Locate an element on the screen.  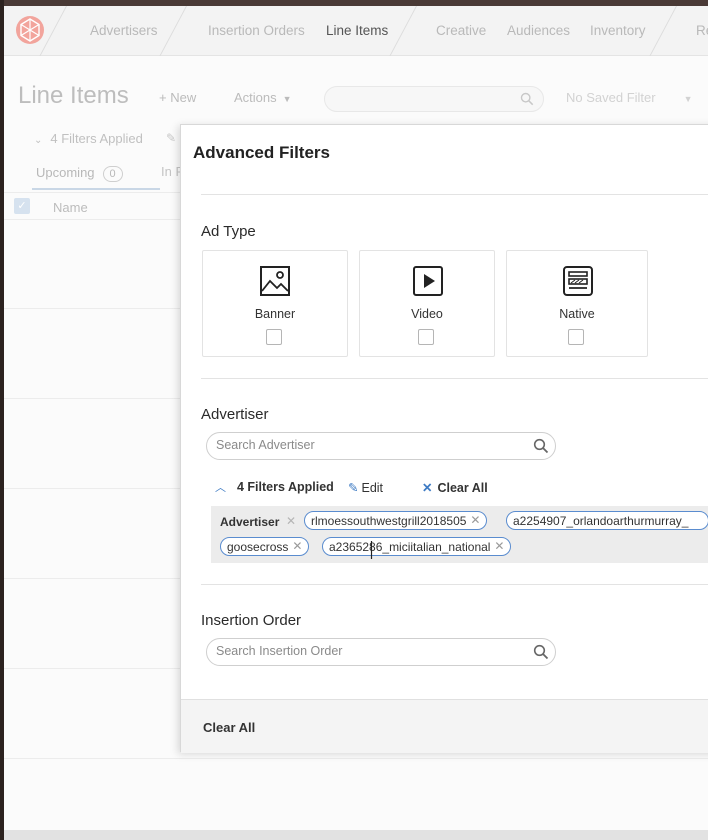
advertiser-chip: a2254907_orlandoarthurmurray_ is located at coordinates (607, 520).